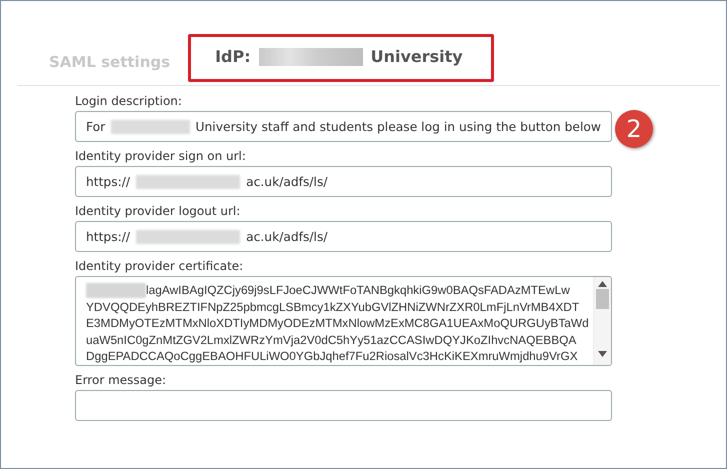  Describe the element at coordinates (339, 56) in the screenshot. I see `tab: IdP: University` at that location.